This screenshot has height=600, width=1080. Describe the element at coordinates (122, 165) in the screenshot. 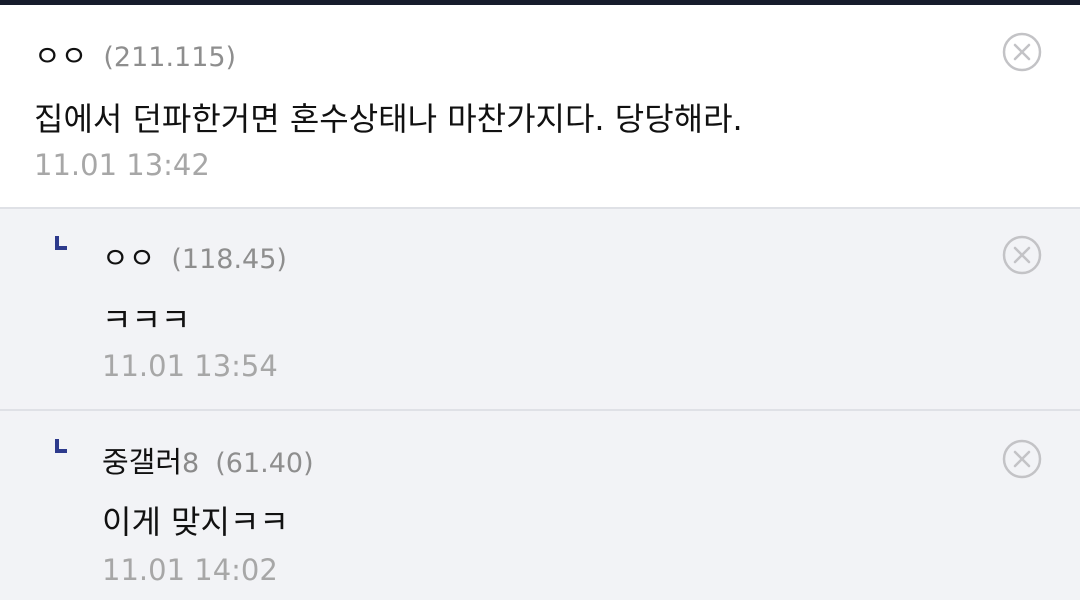

I see `comment-timestamp: 11.01 13:42` at that location.